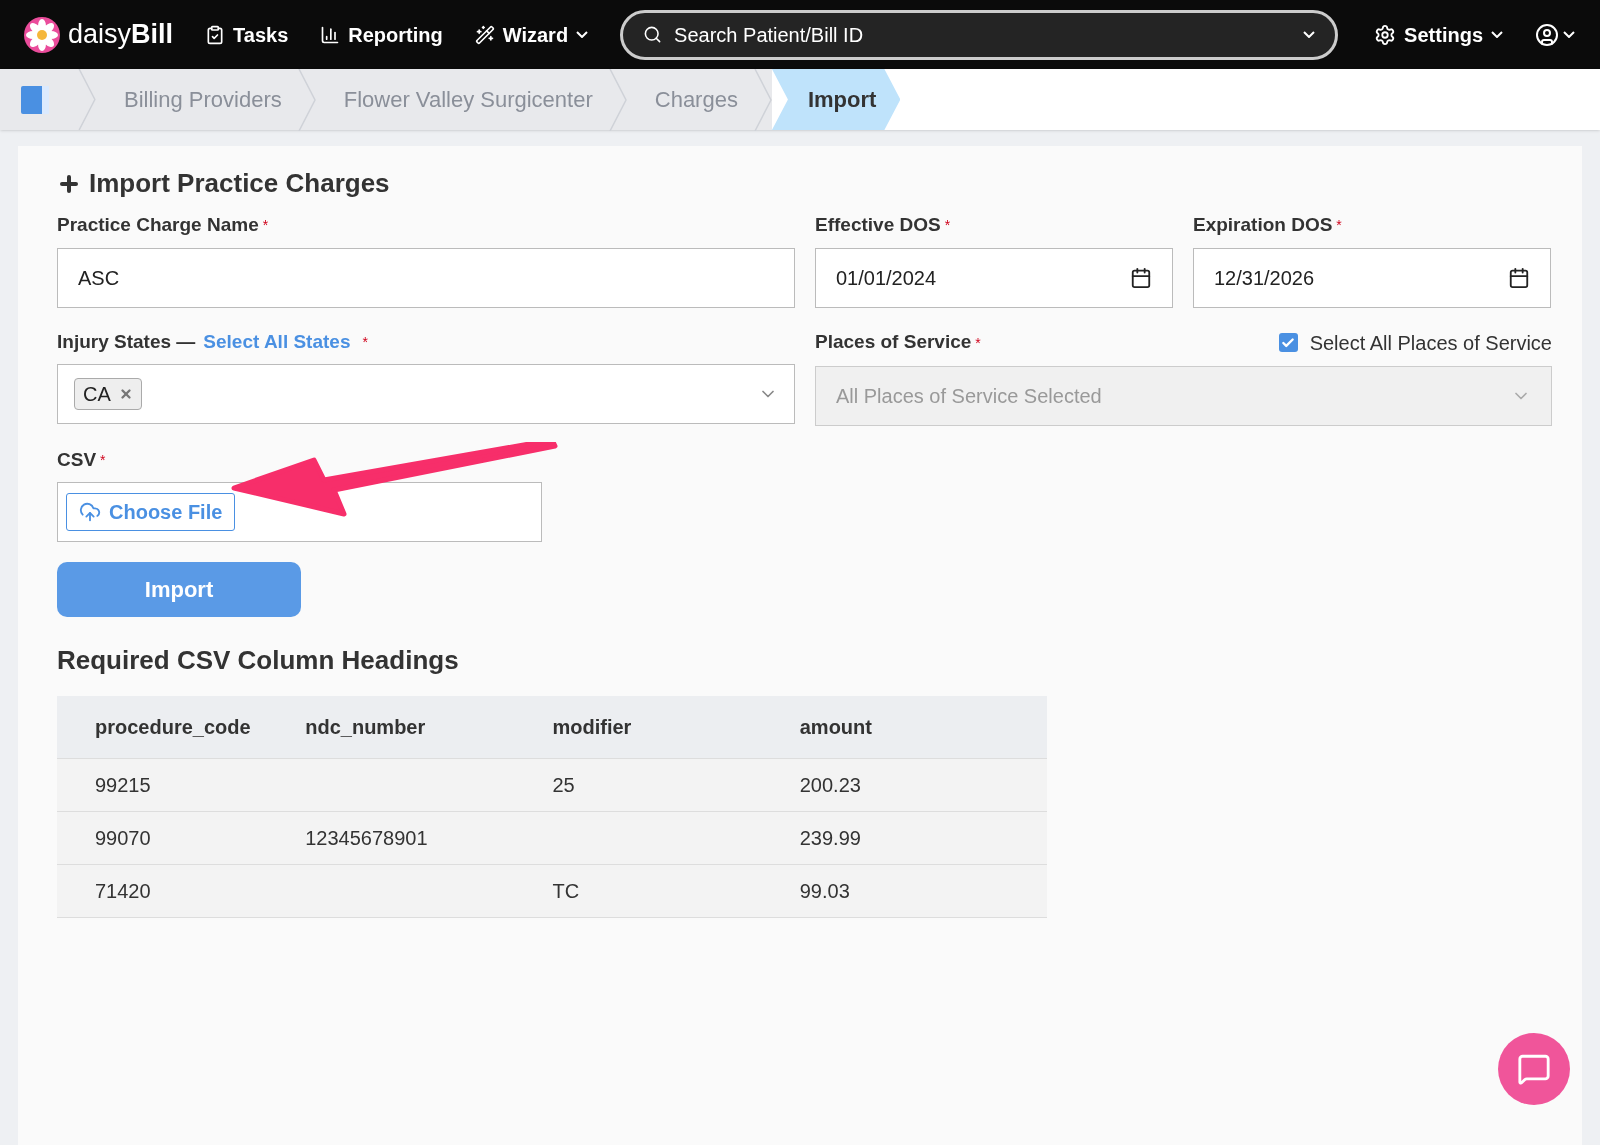 The image size is (1600, 1145). I want to click on checkbox, so click(1288, 342).